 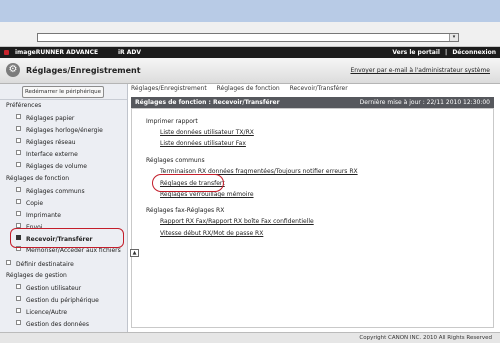 What do you see at coordinates (134, 253) in the screenshot?
I see `scroll-to-top-icon: ▲` at bounding box center [134, 253].